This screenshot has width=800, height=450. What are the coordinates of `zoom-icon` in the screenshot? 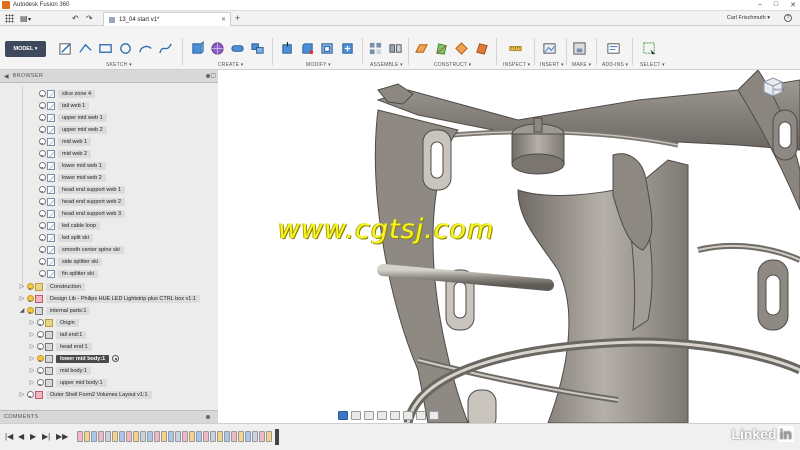 It's located at (382, 415).